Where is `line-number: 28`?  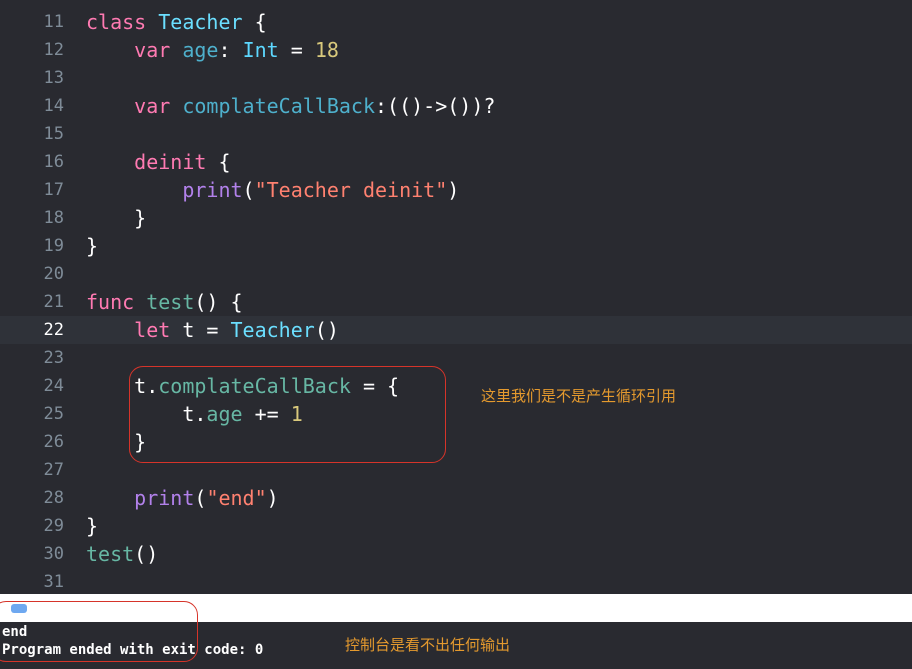
line-number: 28 is located at coordinates (53, 498).